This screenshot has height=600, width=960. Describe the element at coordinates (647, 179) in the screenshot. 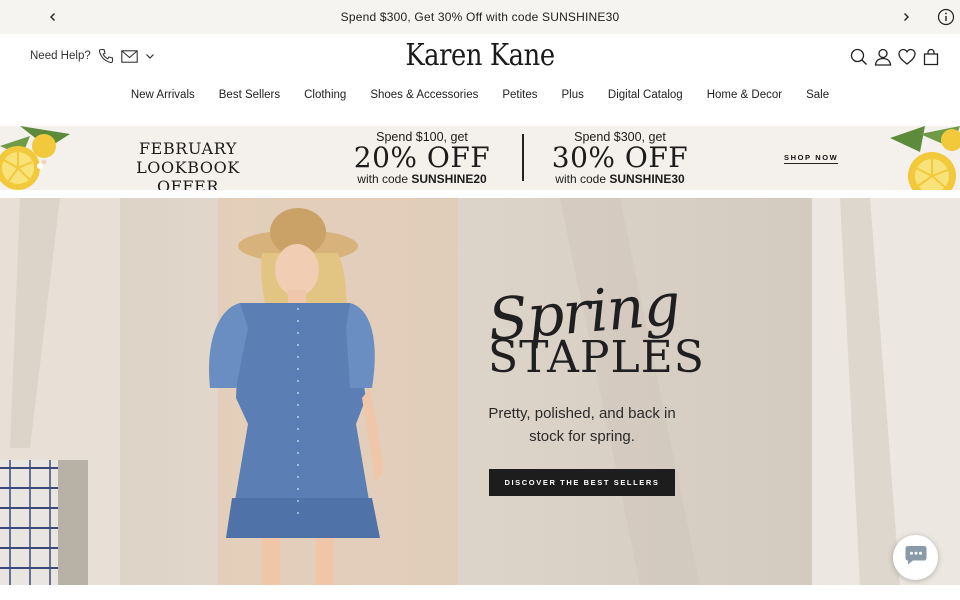

I see `offer-2-code: SUNSHINE30` at that location.